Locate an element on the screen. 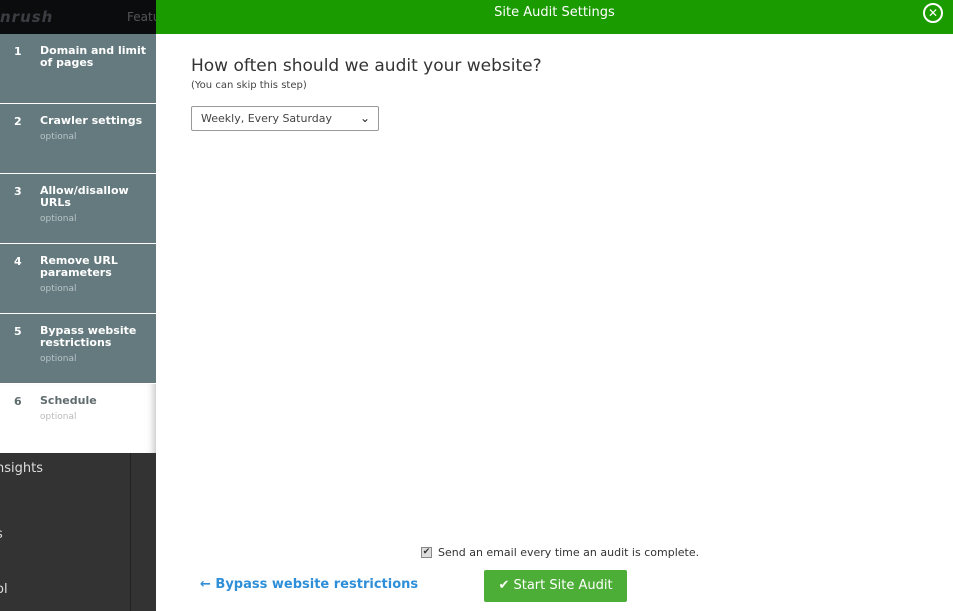  schedule-value: Weekly, Every Saturday is located at coordinates (267, 118).